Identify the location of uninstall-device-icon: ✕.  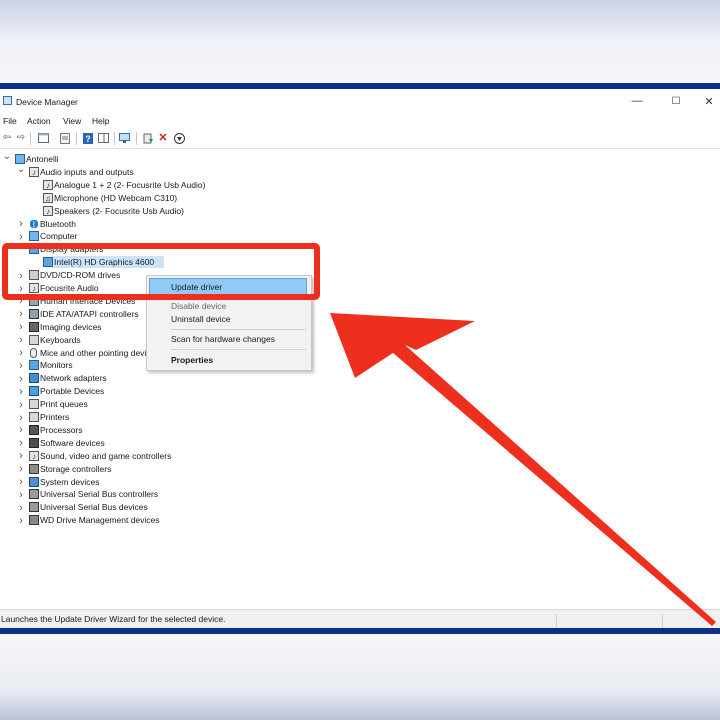
(163, 138).